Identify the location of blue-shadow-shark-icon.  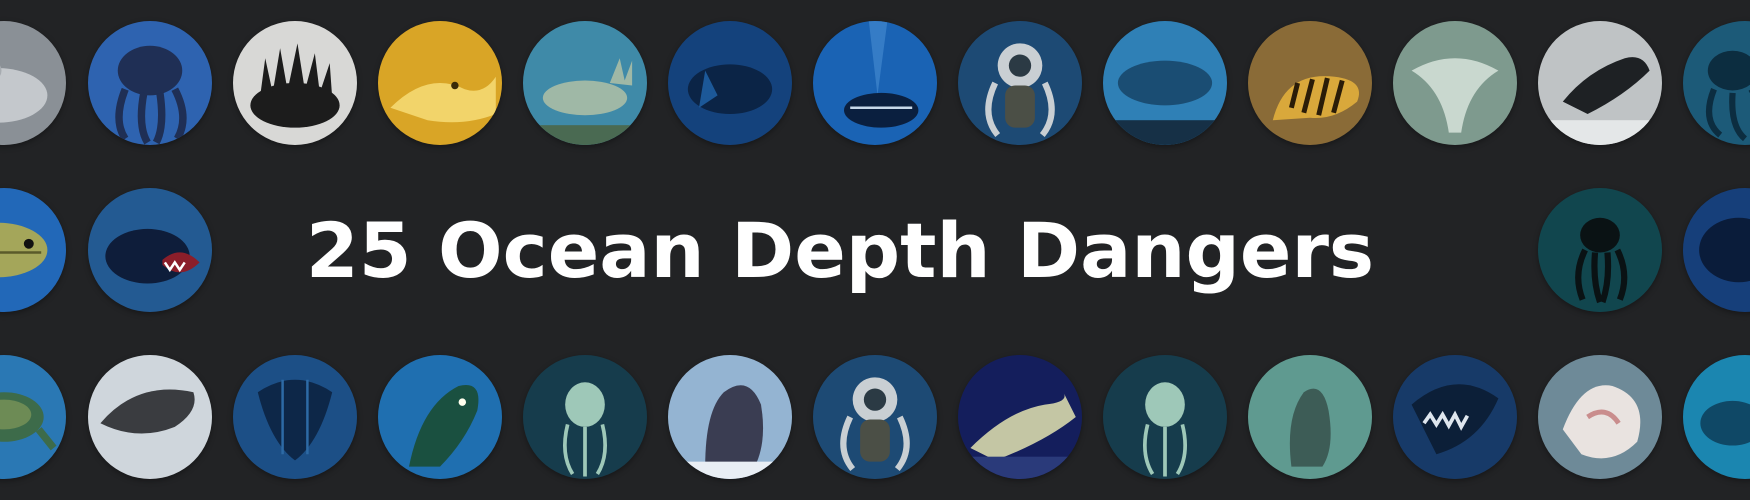
(730, 83).